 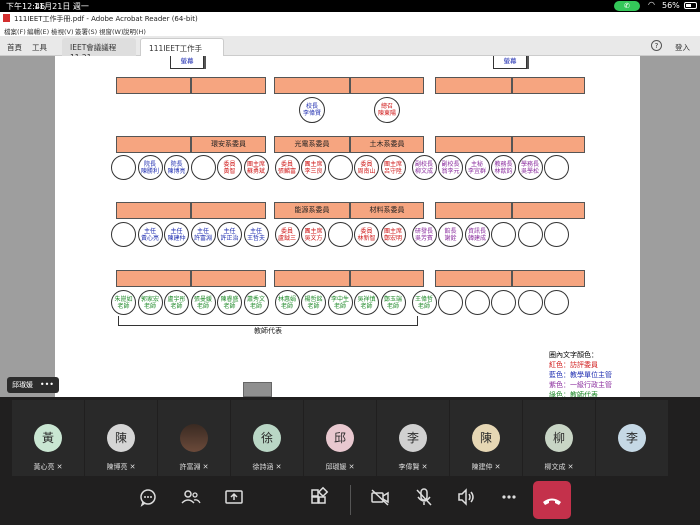 I want to click on battery-level, so click(x=688, y=5).